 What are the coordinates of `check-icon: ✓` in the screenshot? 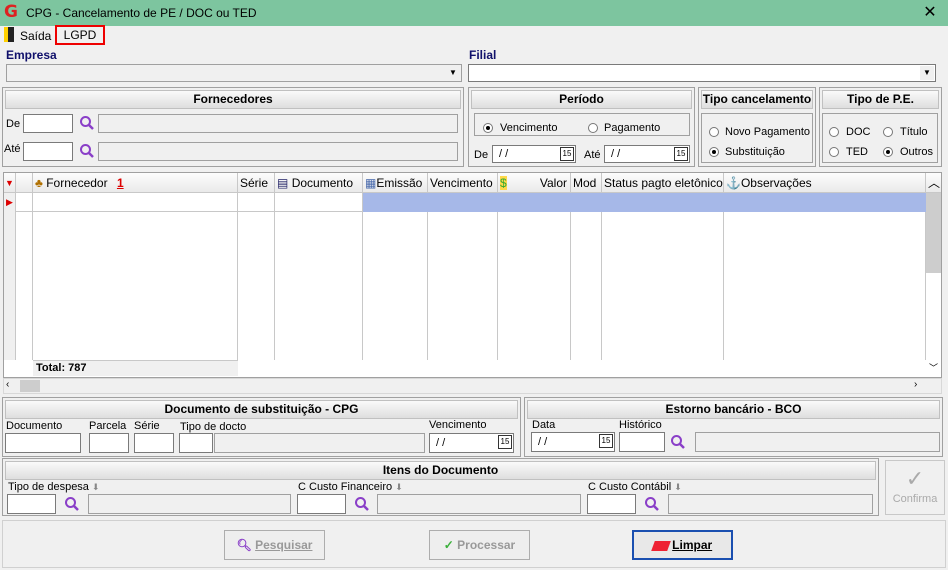 It's located at (448, 545).